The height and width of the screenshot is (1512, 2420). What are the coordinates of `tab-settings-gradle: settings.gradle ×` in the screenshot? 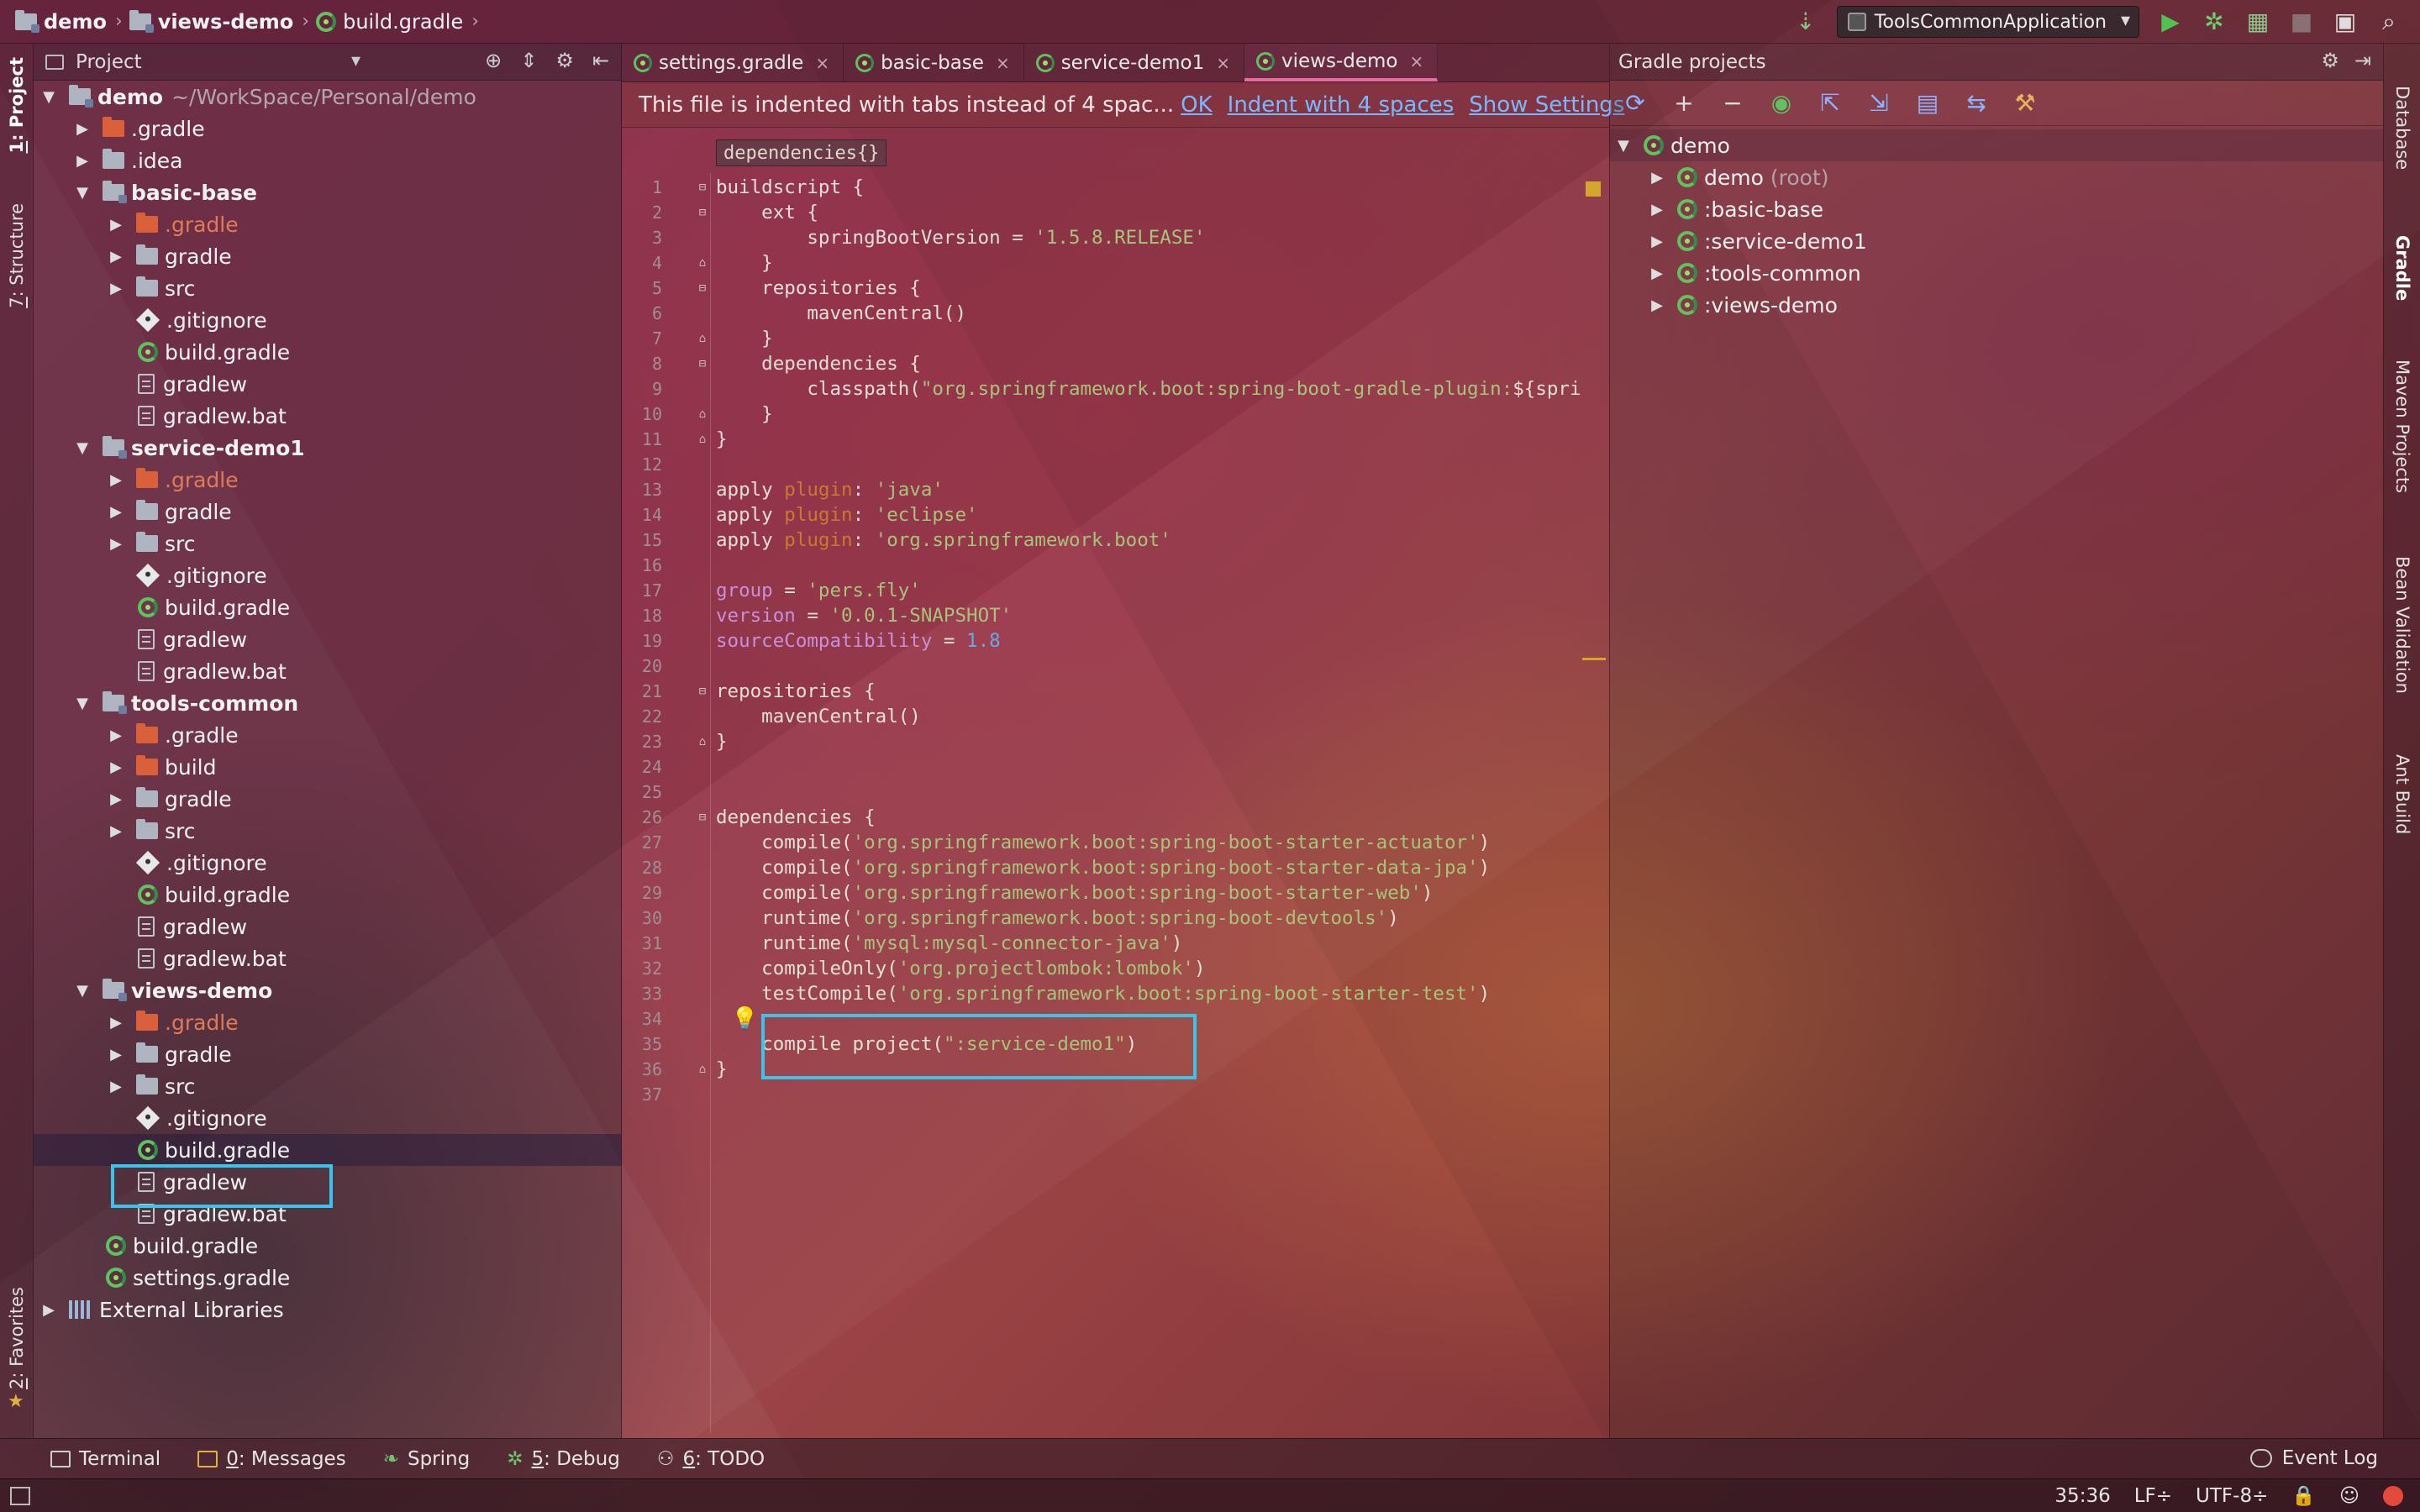 It's located at (733, 62).